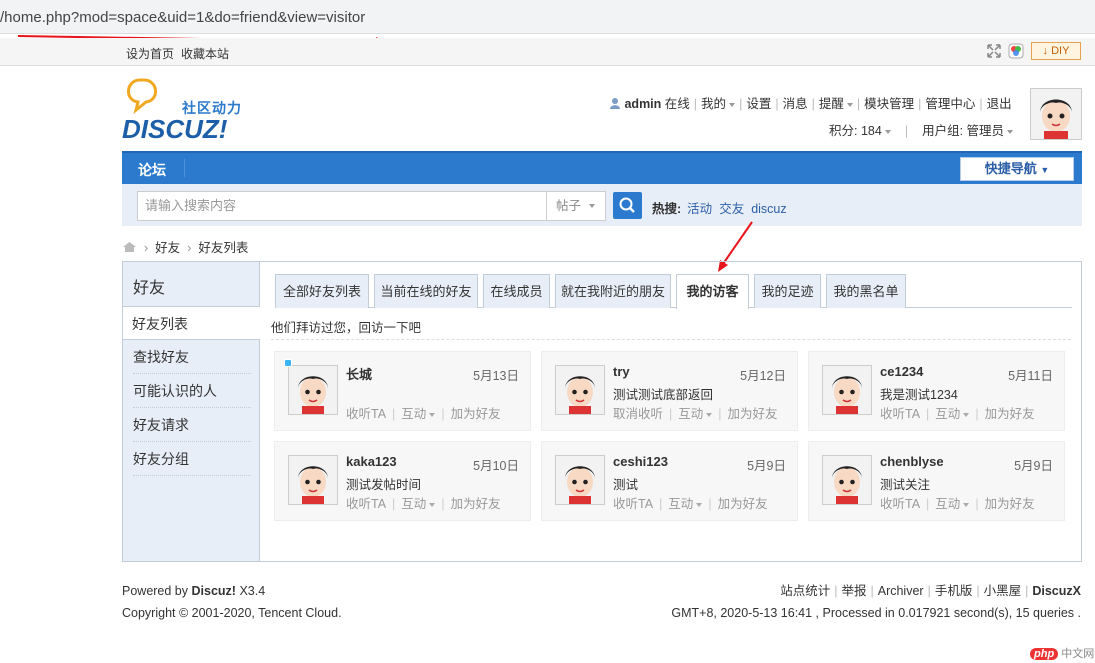  Describe the element at coordinates (1056, 51) in the screenshot. I see `diy-button: ↓ DIY` at that location.